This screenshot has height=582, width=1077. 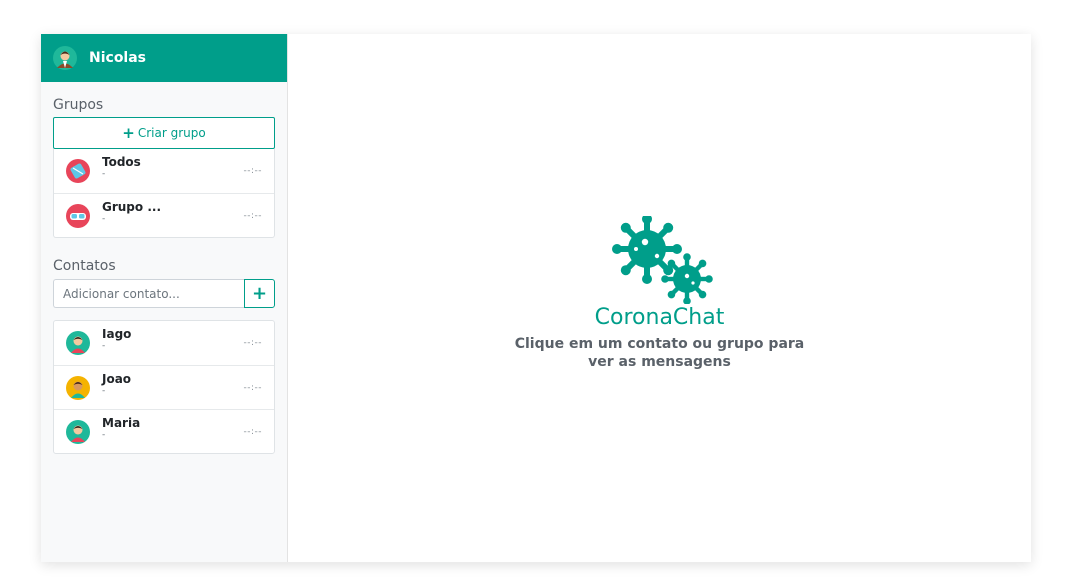 I want to click on contact-item-iago: Iago - --:--, so click(x=164, y=343).